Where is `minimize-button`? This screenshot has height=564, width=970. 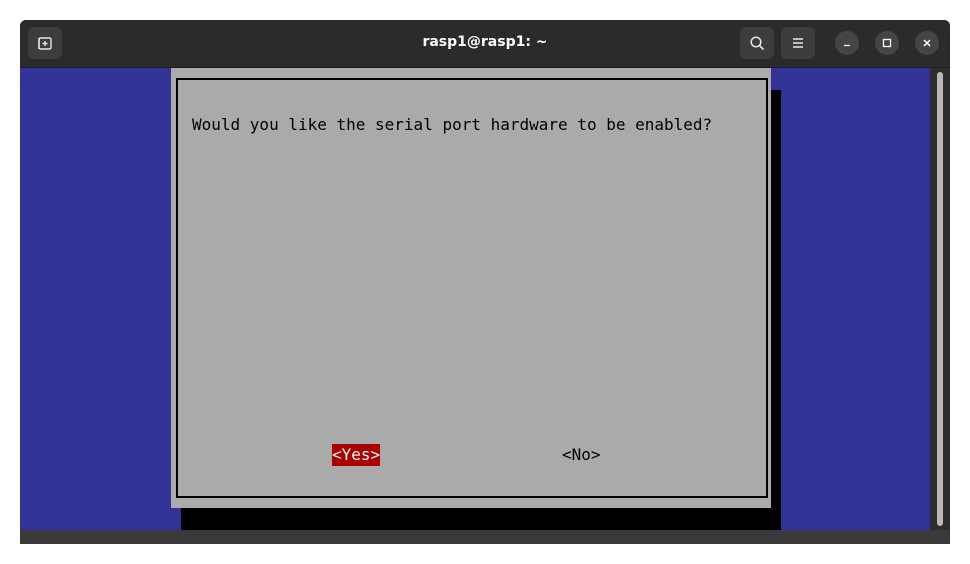 minimize-button is located at coordinates (847, 43).